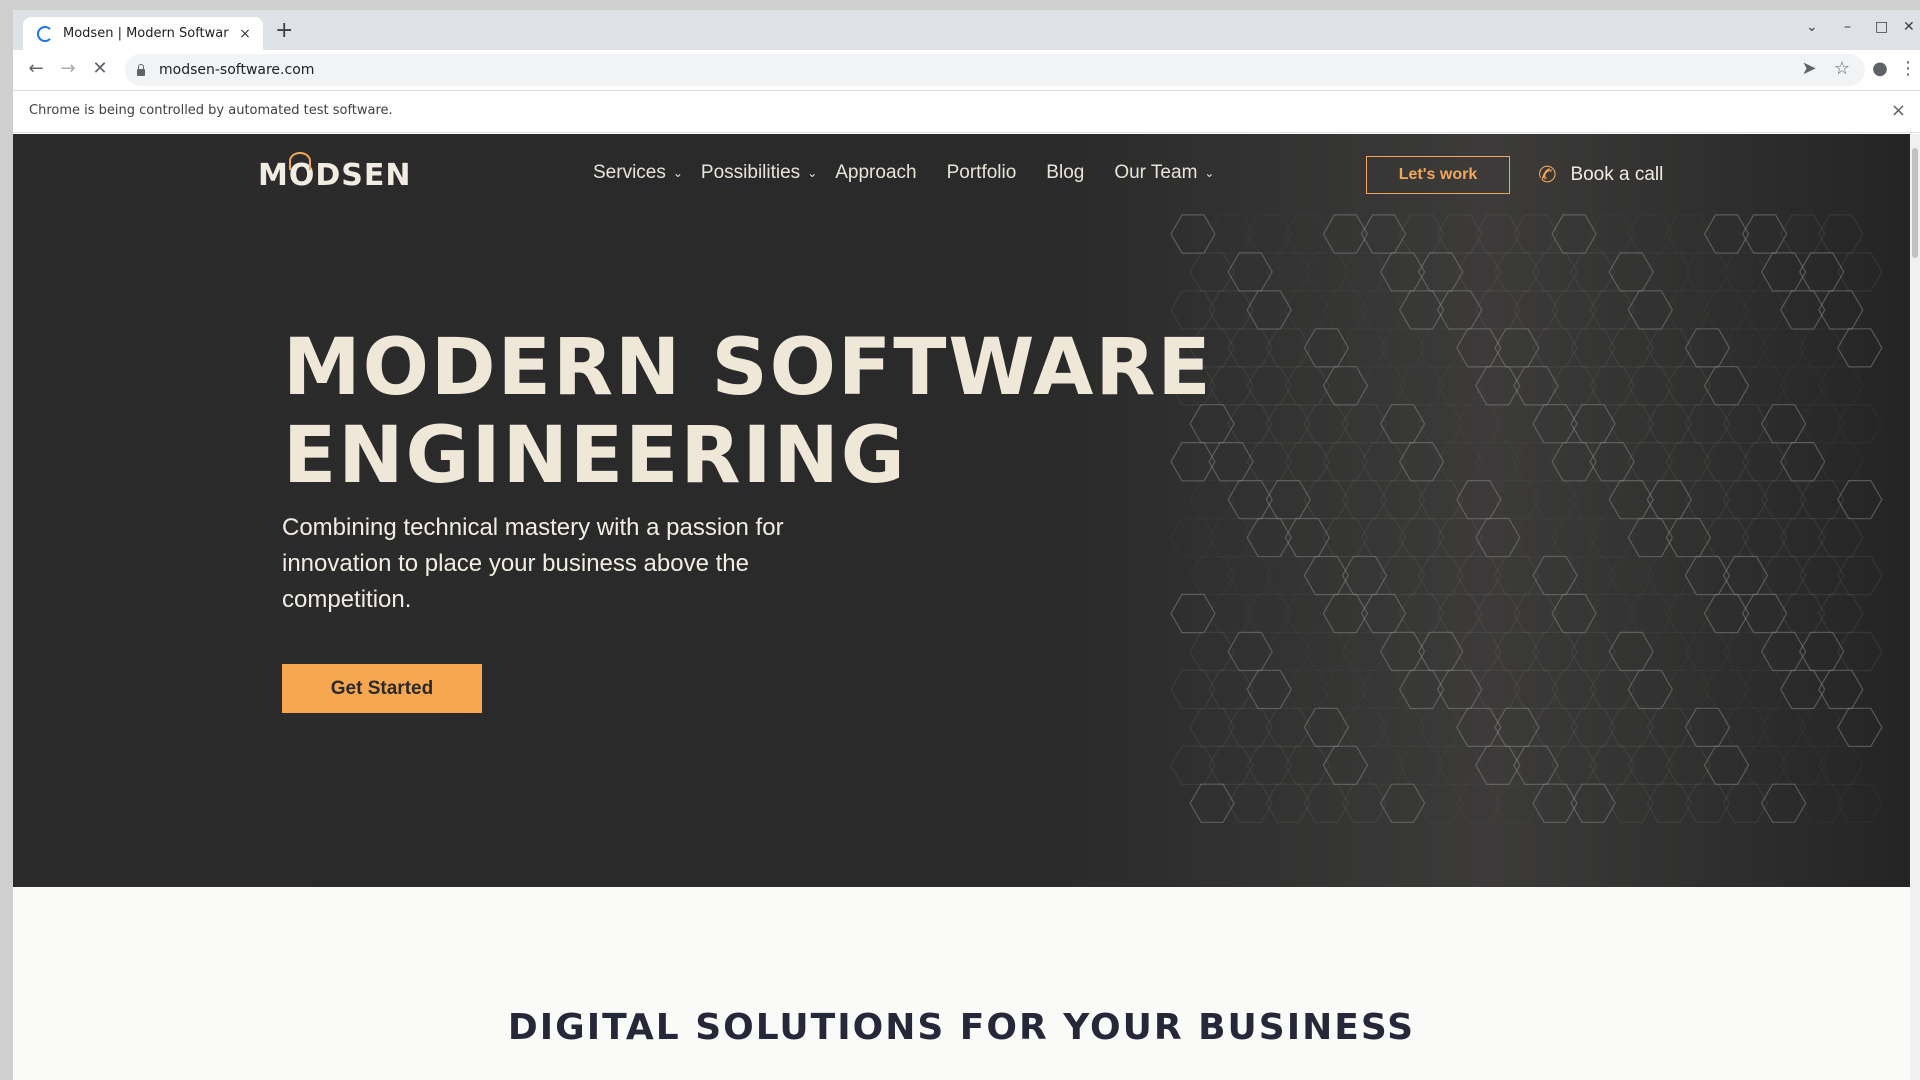  I want to click on back-arrow-icon: ←, so click(36, 69).